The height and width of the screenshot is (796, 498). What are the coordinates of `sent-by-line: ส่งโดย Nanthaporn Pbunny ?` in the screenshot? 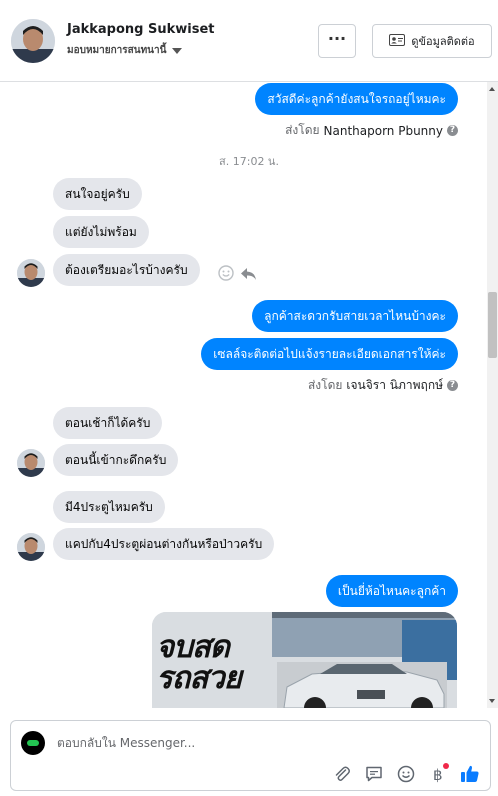 It's located at (371, 130).